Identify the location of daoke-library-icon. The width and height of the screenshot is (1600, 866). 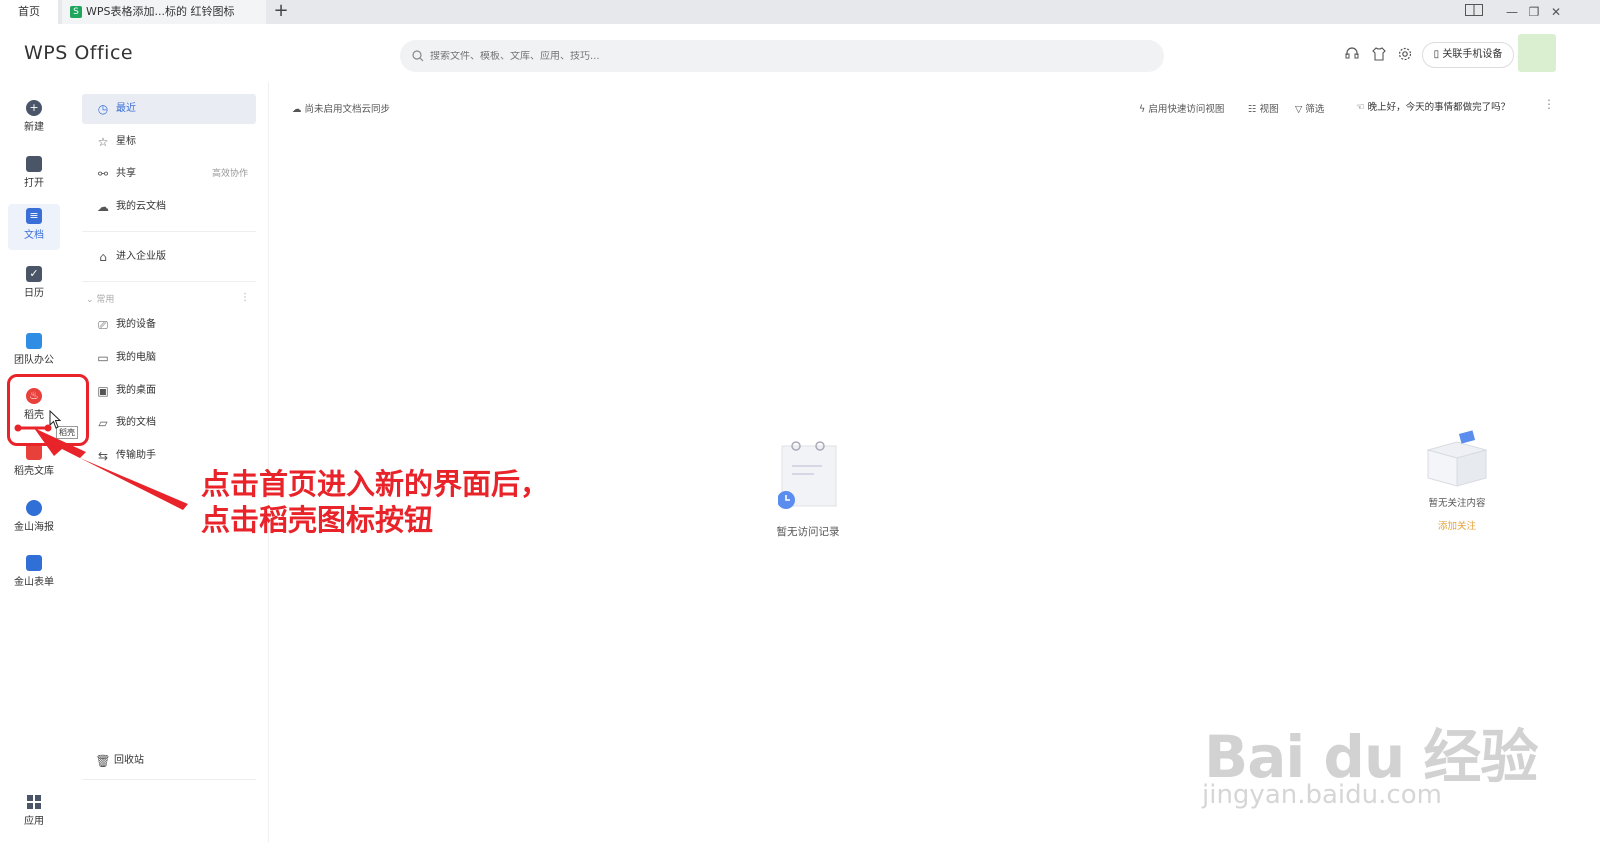
(34, 452).